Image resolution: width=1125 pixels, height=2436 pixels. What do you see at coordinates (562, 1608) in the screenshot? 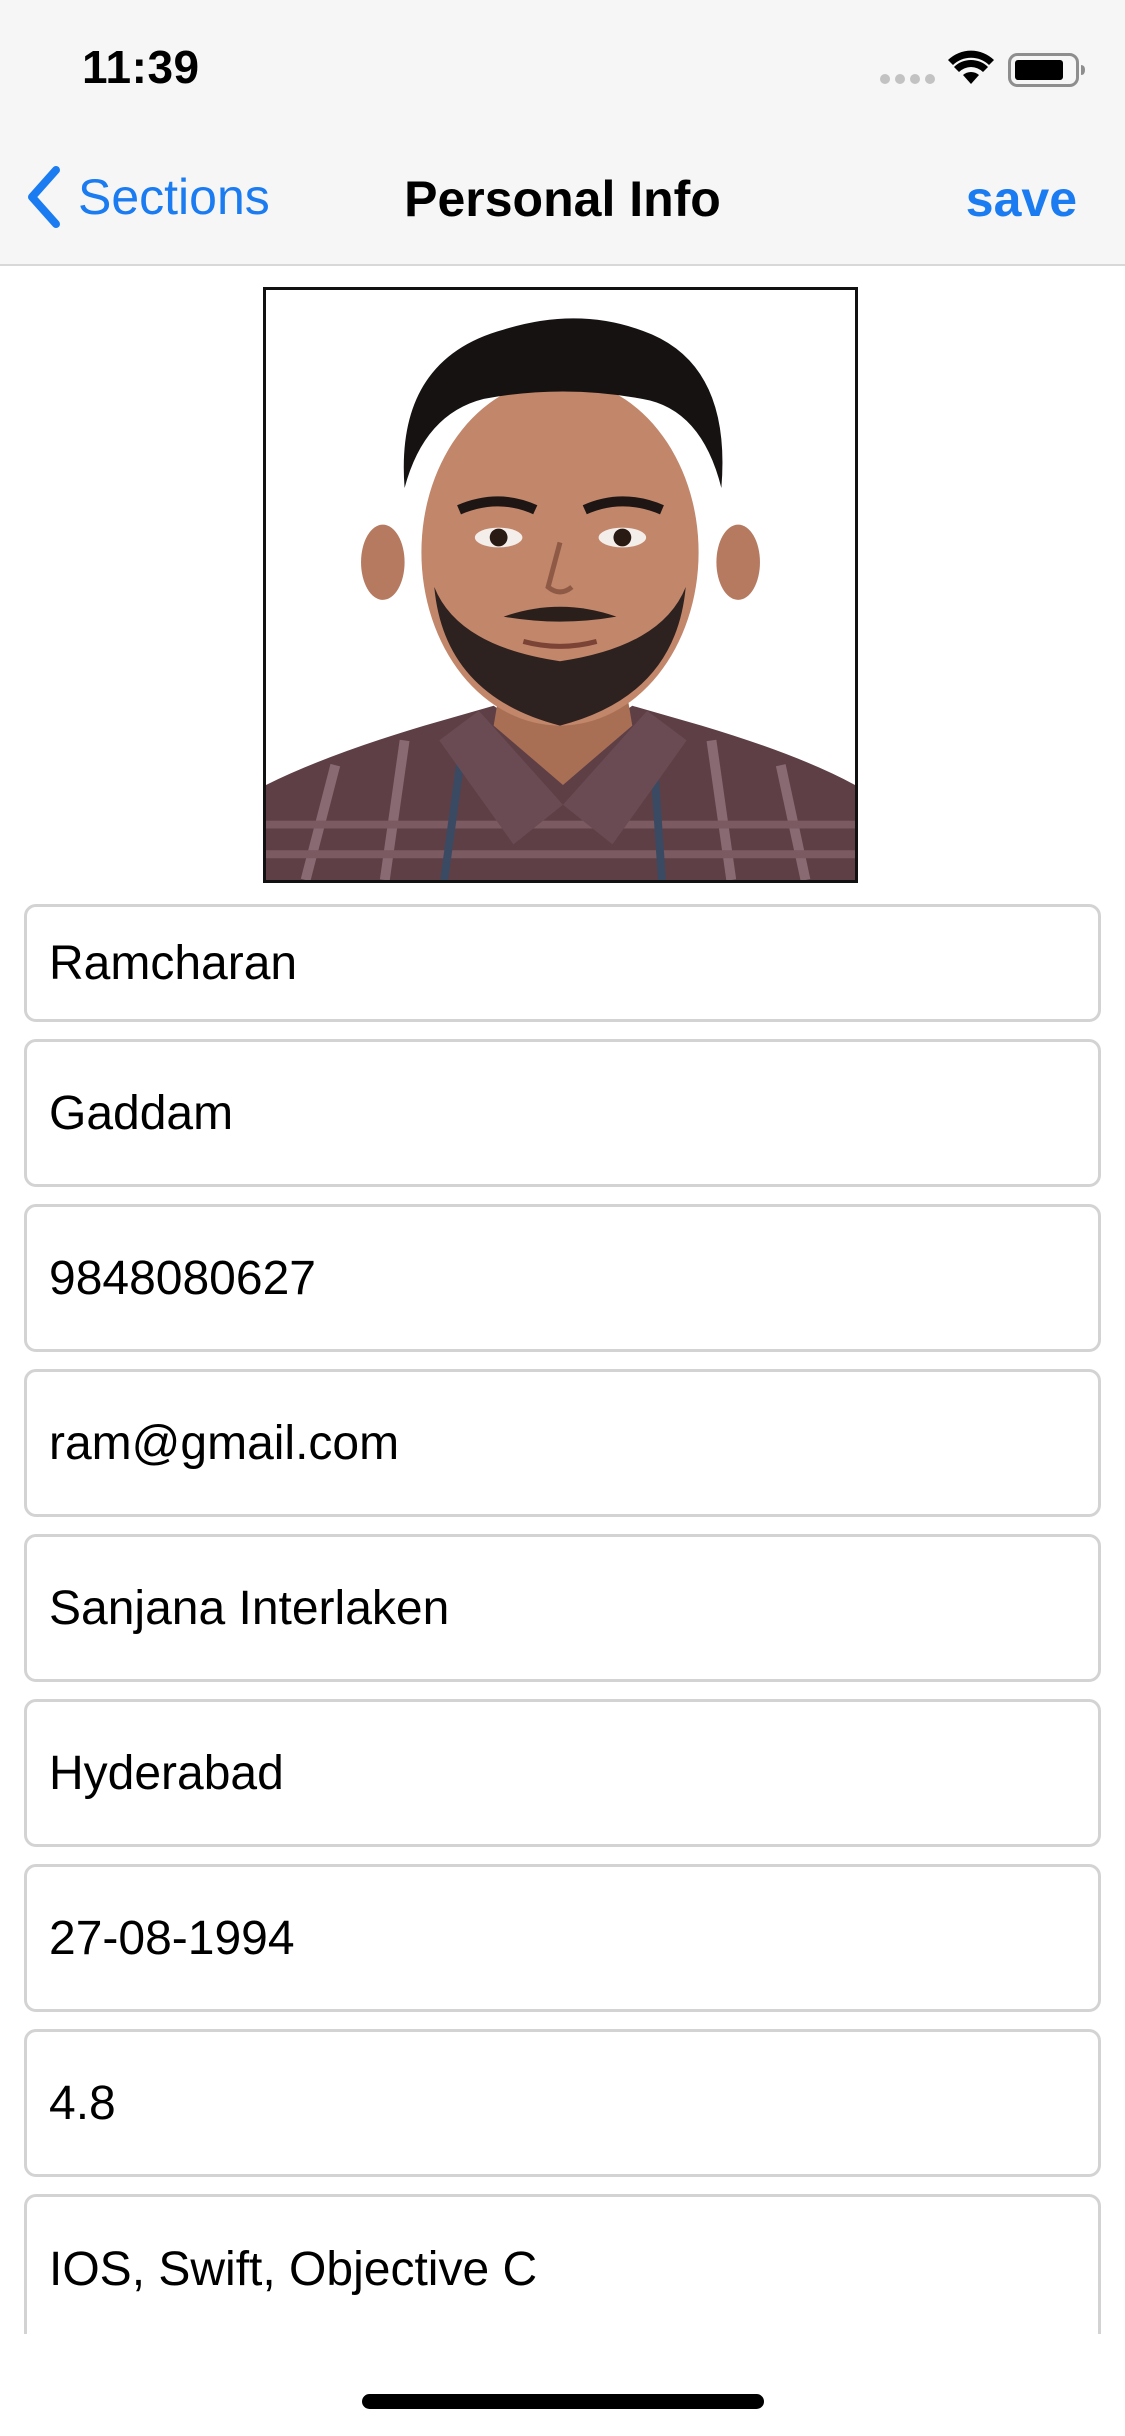
I see `address-field: Sanjana Interlaken` at bounding box center [562, 1608].